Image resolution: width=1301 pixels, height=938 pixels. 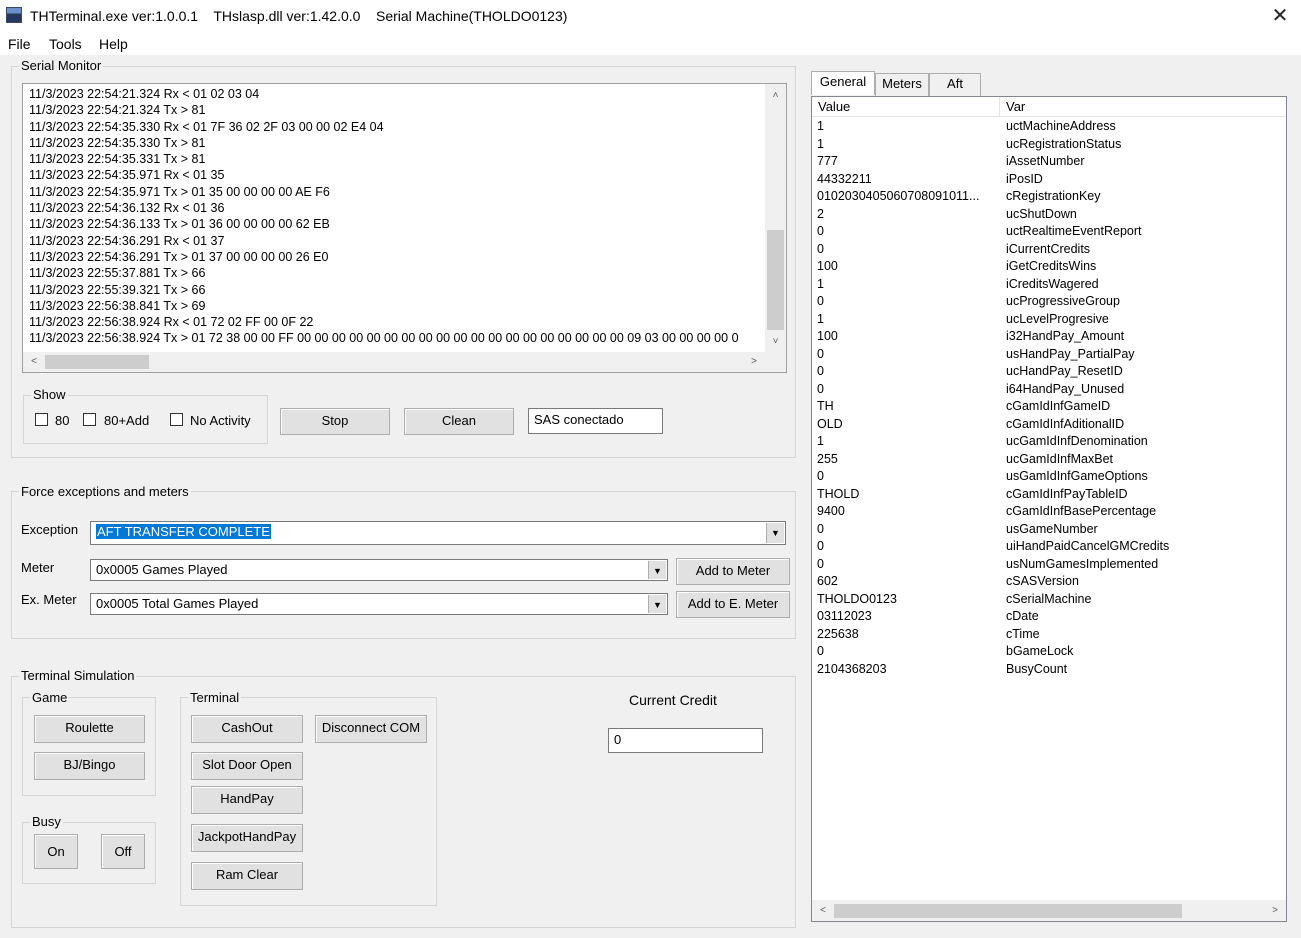 I want to click on list-item: 03112023 cDate, so click(x=1049, y=617).